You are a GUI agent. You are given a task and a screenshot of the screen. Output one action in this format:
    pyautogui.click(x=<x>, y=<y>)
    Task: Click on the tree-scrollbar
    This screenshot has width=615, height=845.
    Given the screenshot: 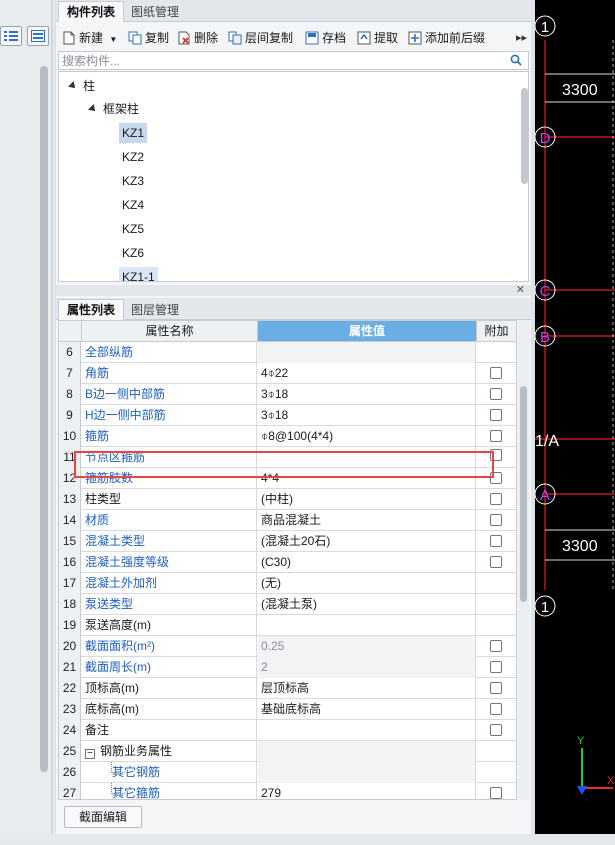 What is the action you would take?
    pyautogui.click(x=524, y=136)
    